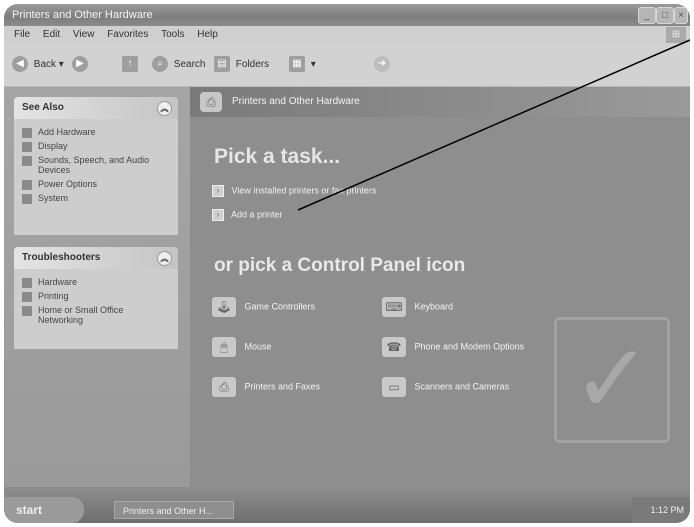  Describe the element at coordinates (224, 347) in the screenshot. I see `mouse-icon: 🖱` at that location.